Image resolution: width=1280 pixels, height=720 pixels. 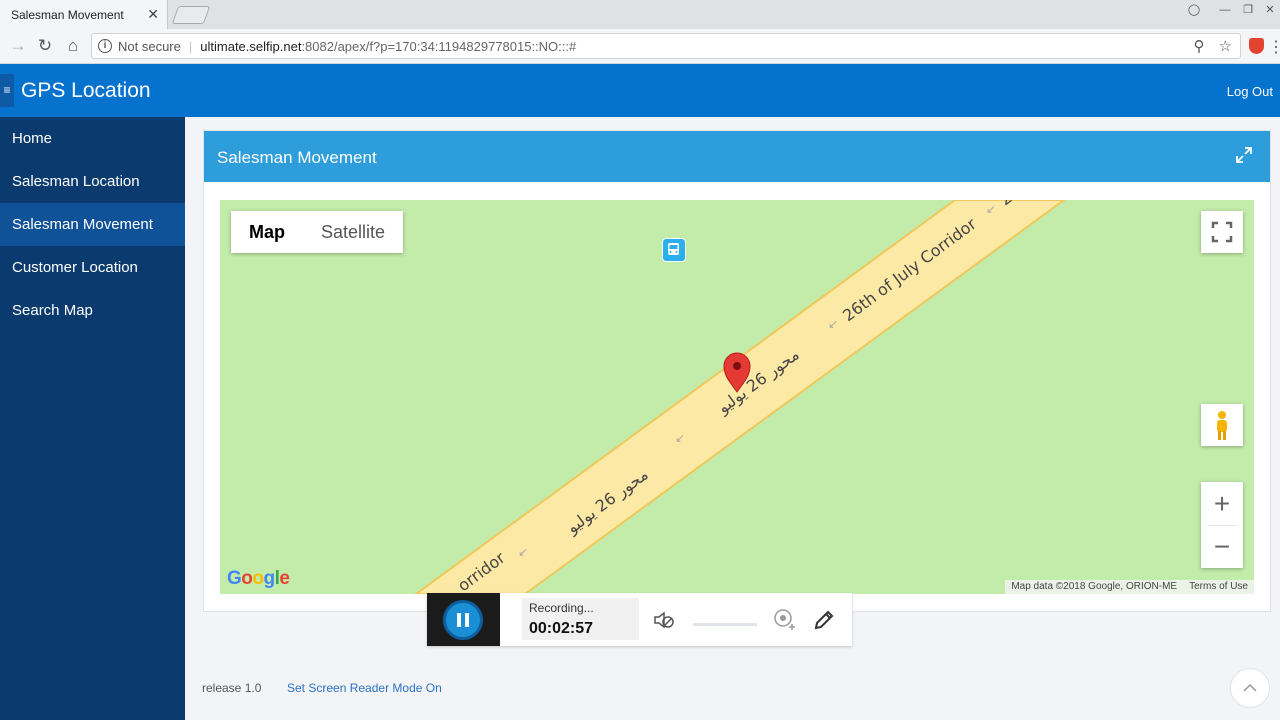 I want to click on browser-tabstrip: Salesman Movement ✕ ◯ — ❐ ✕, so click(x=640, y=14).